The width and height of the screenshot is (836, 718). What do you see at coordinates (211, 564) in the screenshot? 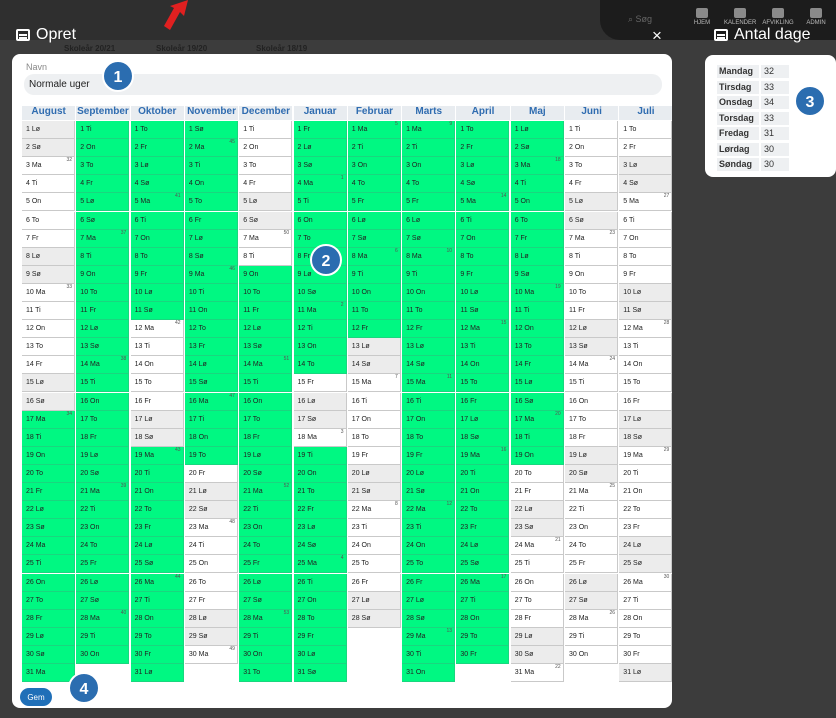
I see `calendar-day-cell: 25 On` at bounding box center [211, 564].